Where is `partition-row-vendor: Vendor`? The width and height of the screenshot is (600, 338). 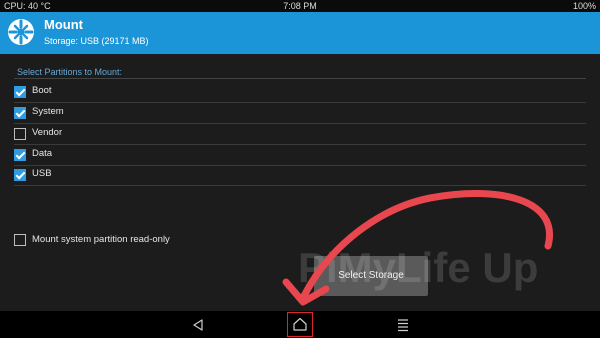
partition-row-vendor: Vendor is located at coordinates (300, 134).